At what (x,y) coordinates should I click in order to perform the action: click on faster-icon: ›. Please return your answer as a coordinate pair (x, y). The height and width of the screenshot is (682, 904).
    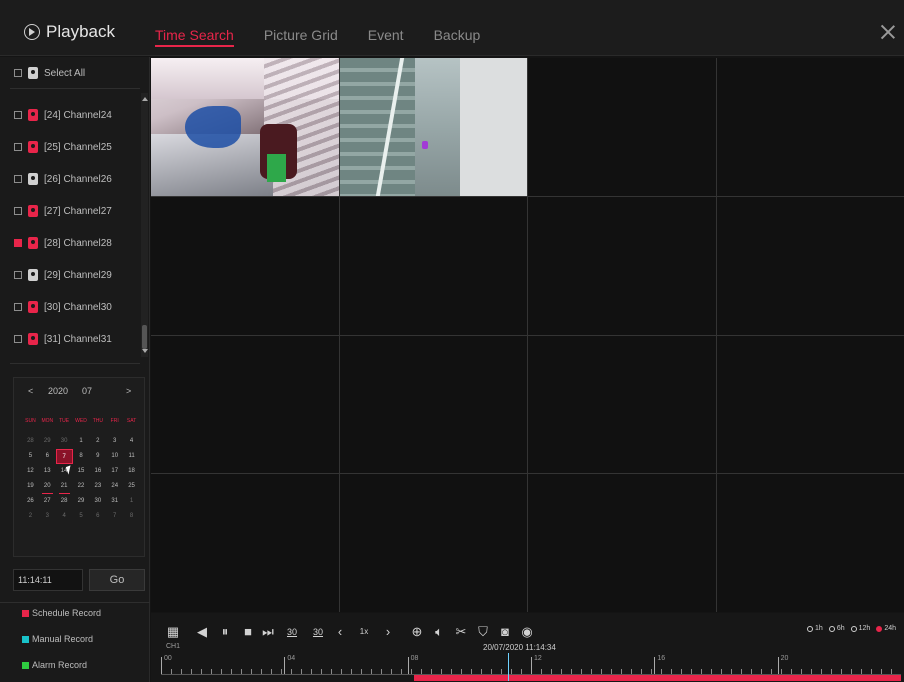
    Looking at the image, I should click on (388, 632).